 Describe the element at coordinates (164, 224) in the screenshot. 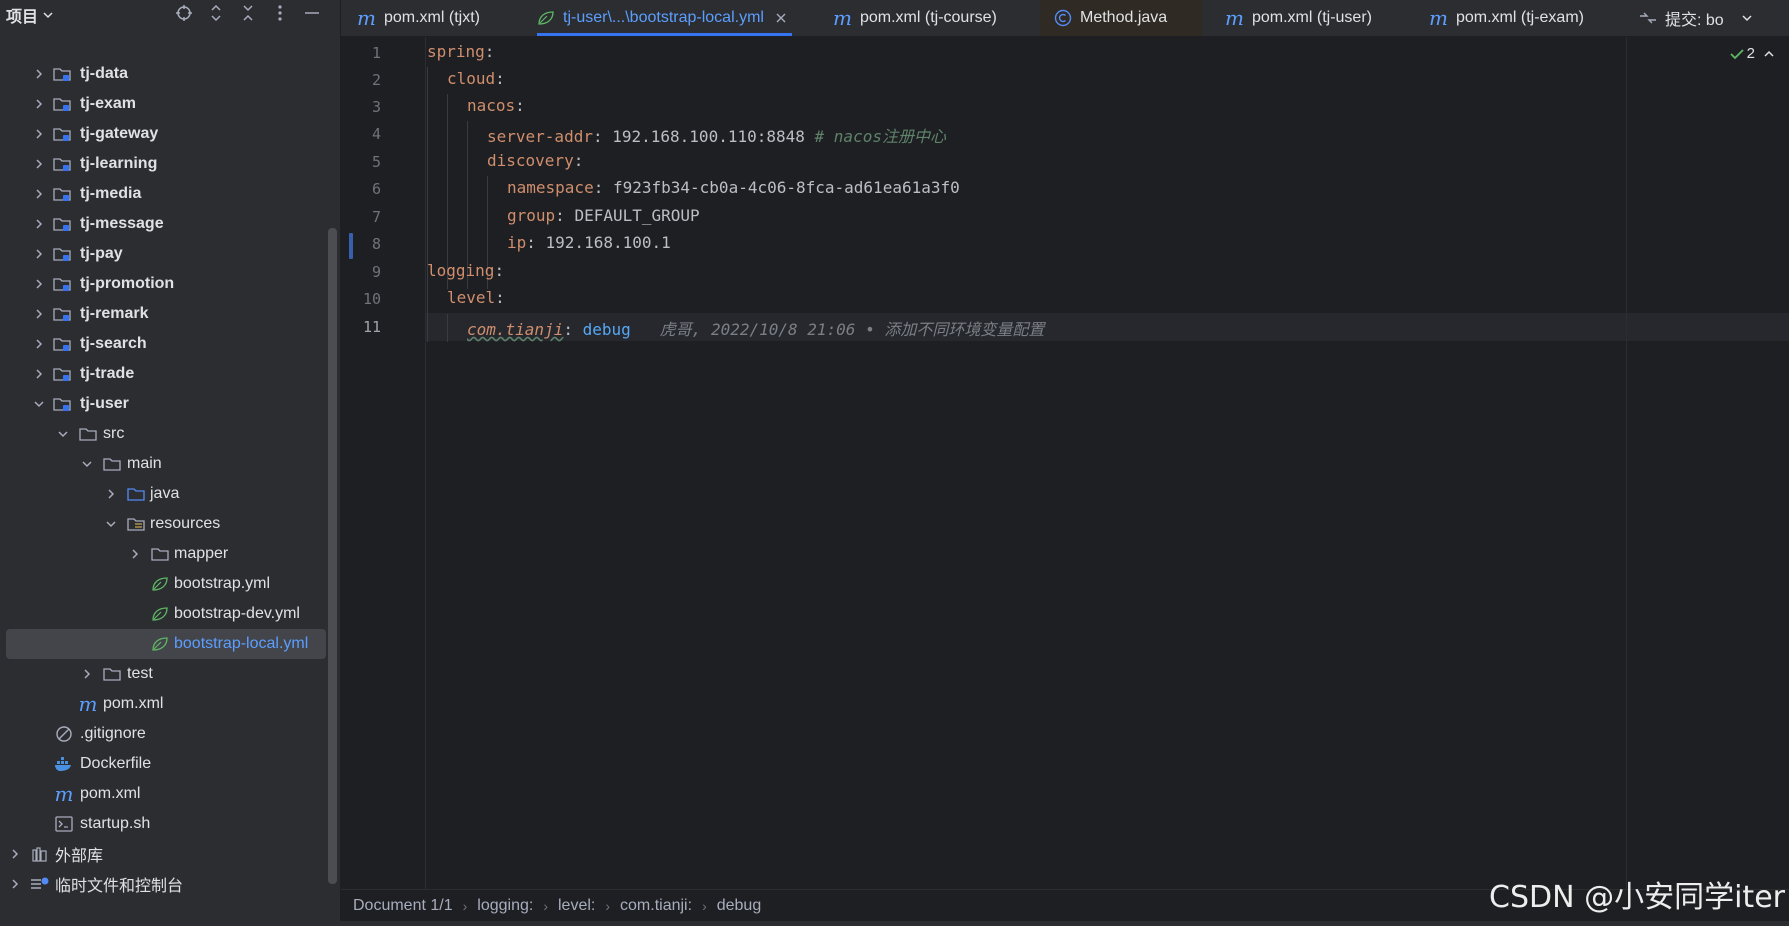

I see `tree-item-tj-message: tj-message` at that location.